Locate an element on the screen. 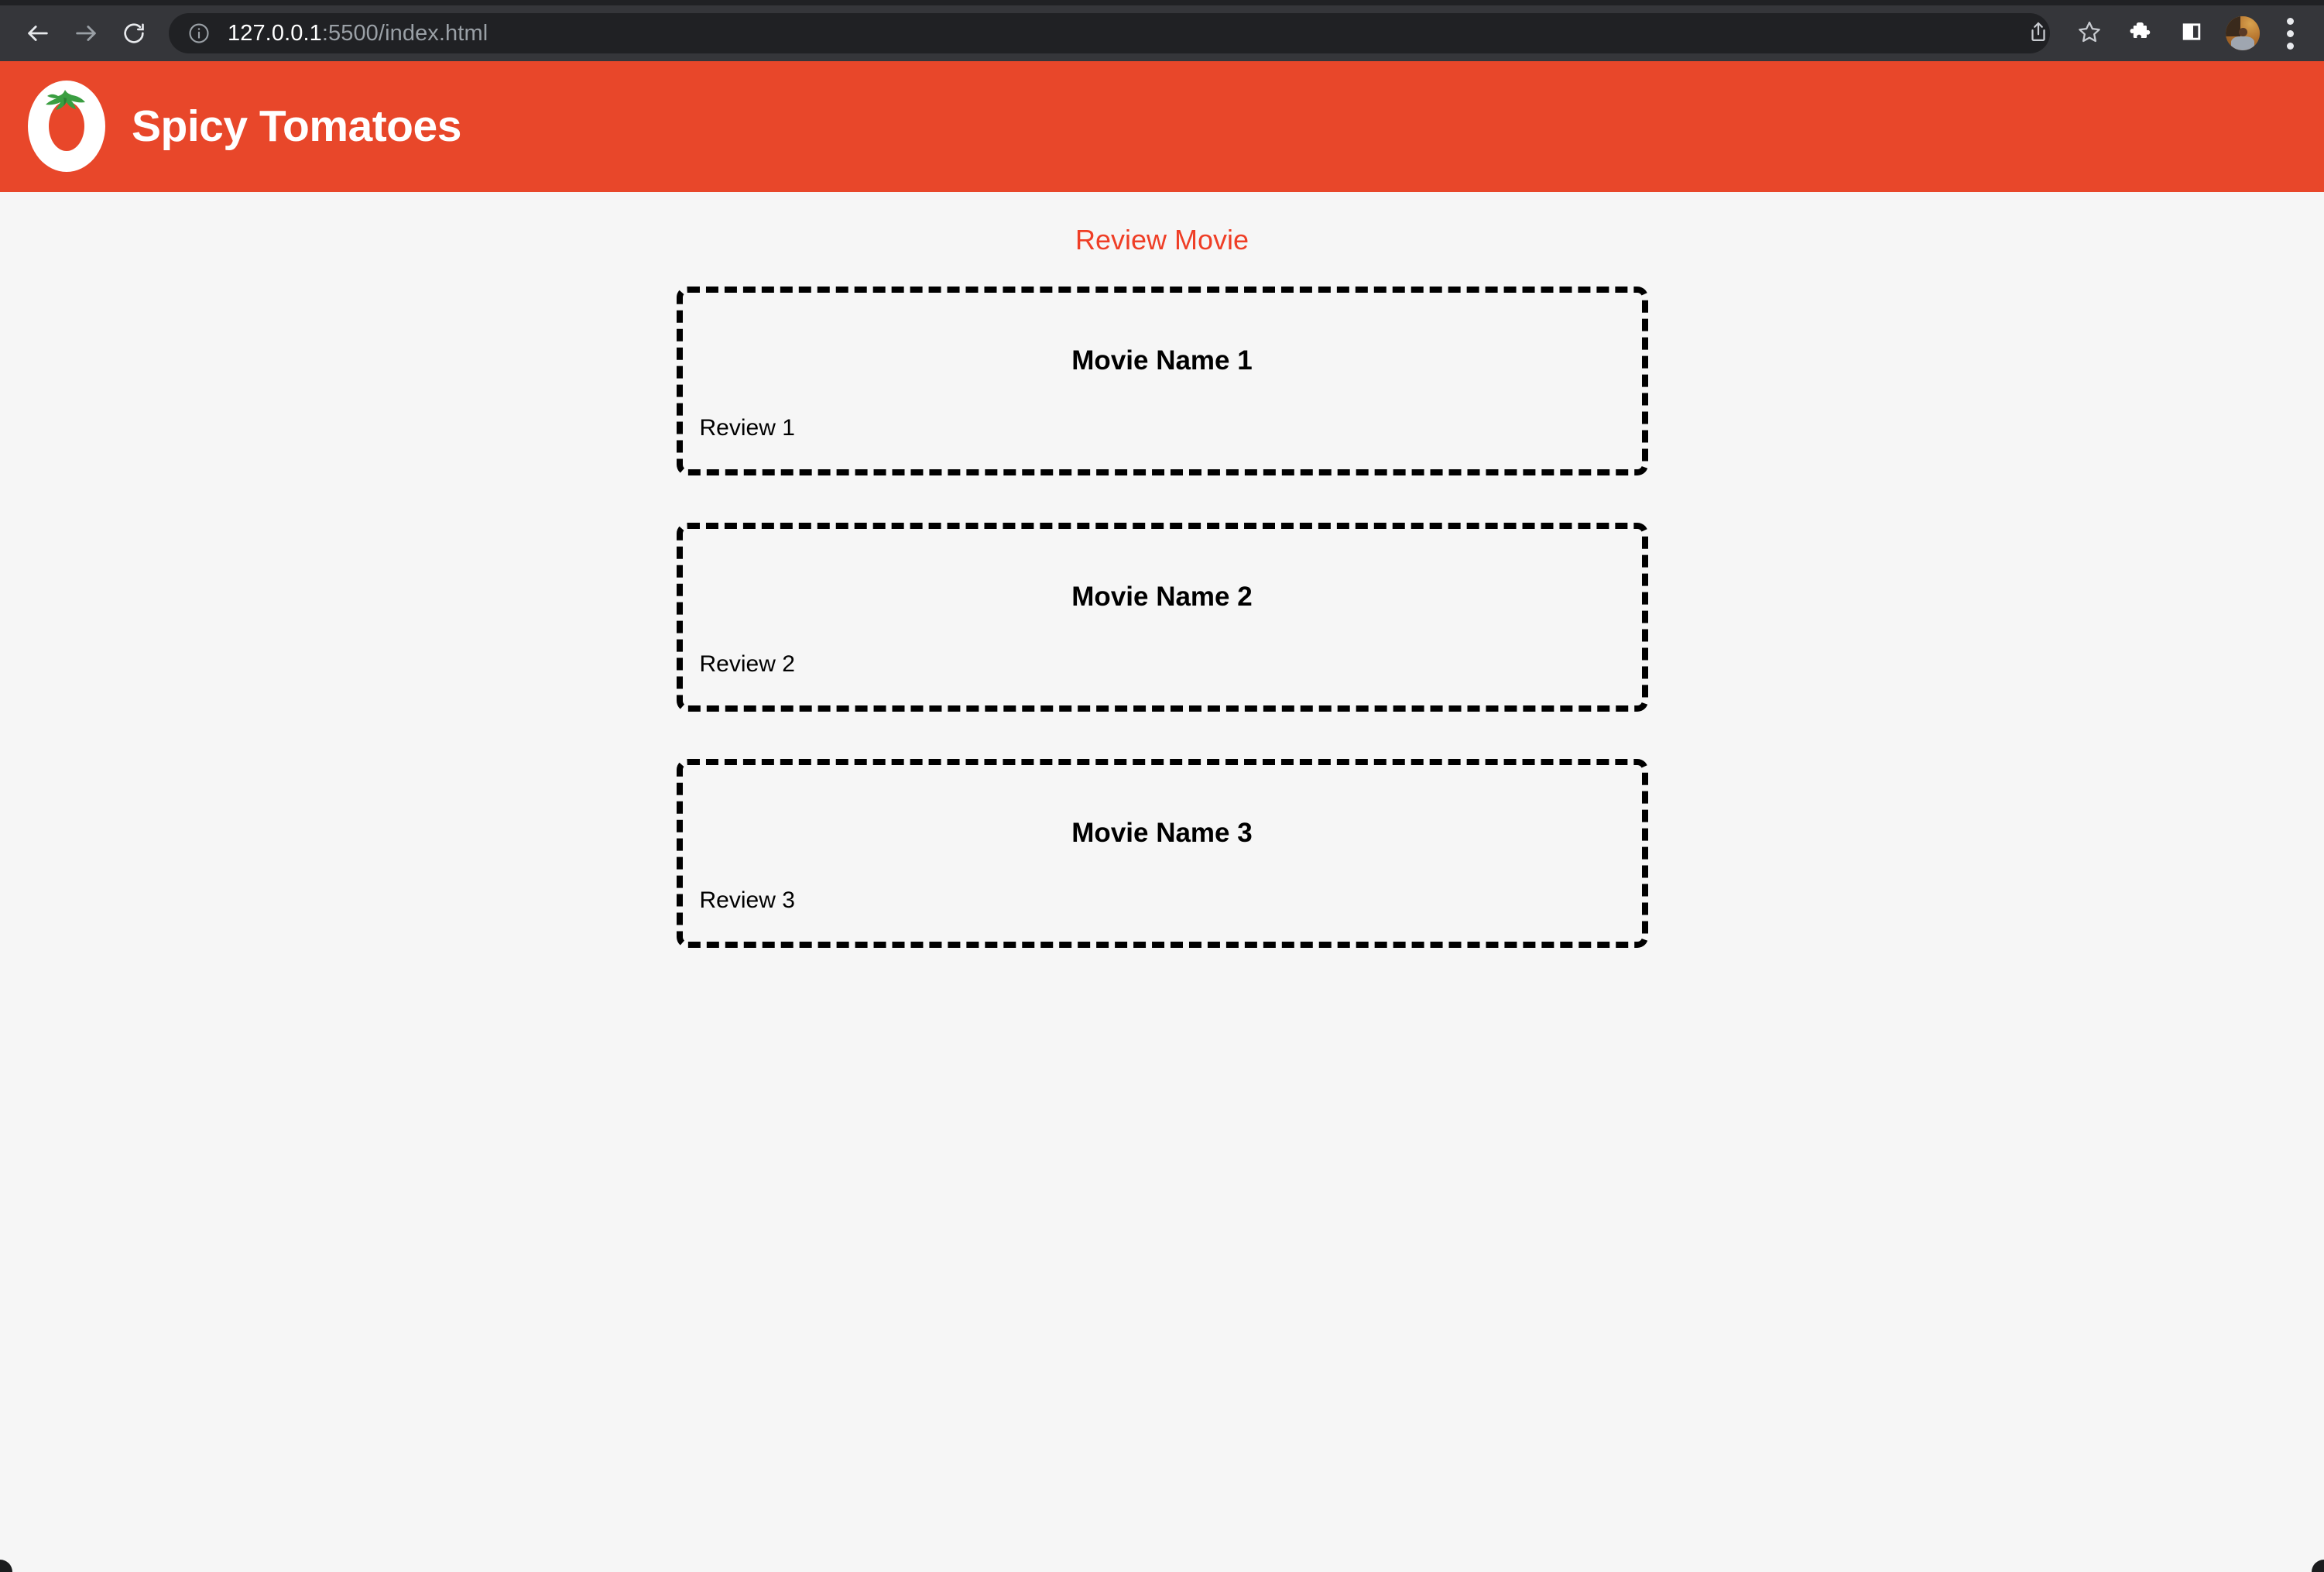  back-button is located at coordinates (38, 33).